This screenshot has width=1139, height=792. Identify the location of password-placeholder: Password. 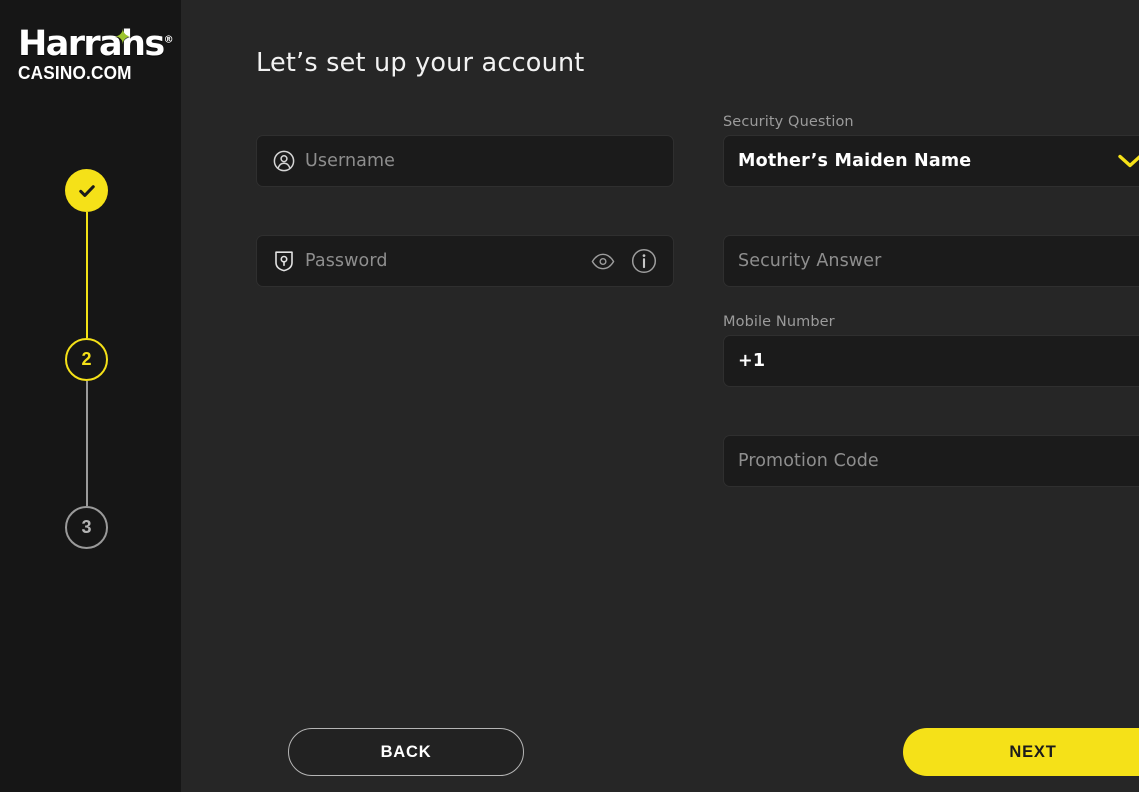
(346, 261).